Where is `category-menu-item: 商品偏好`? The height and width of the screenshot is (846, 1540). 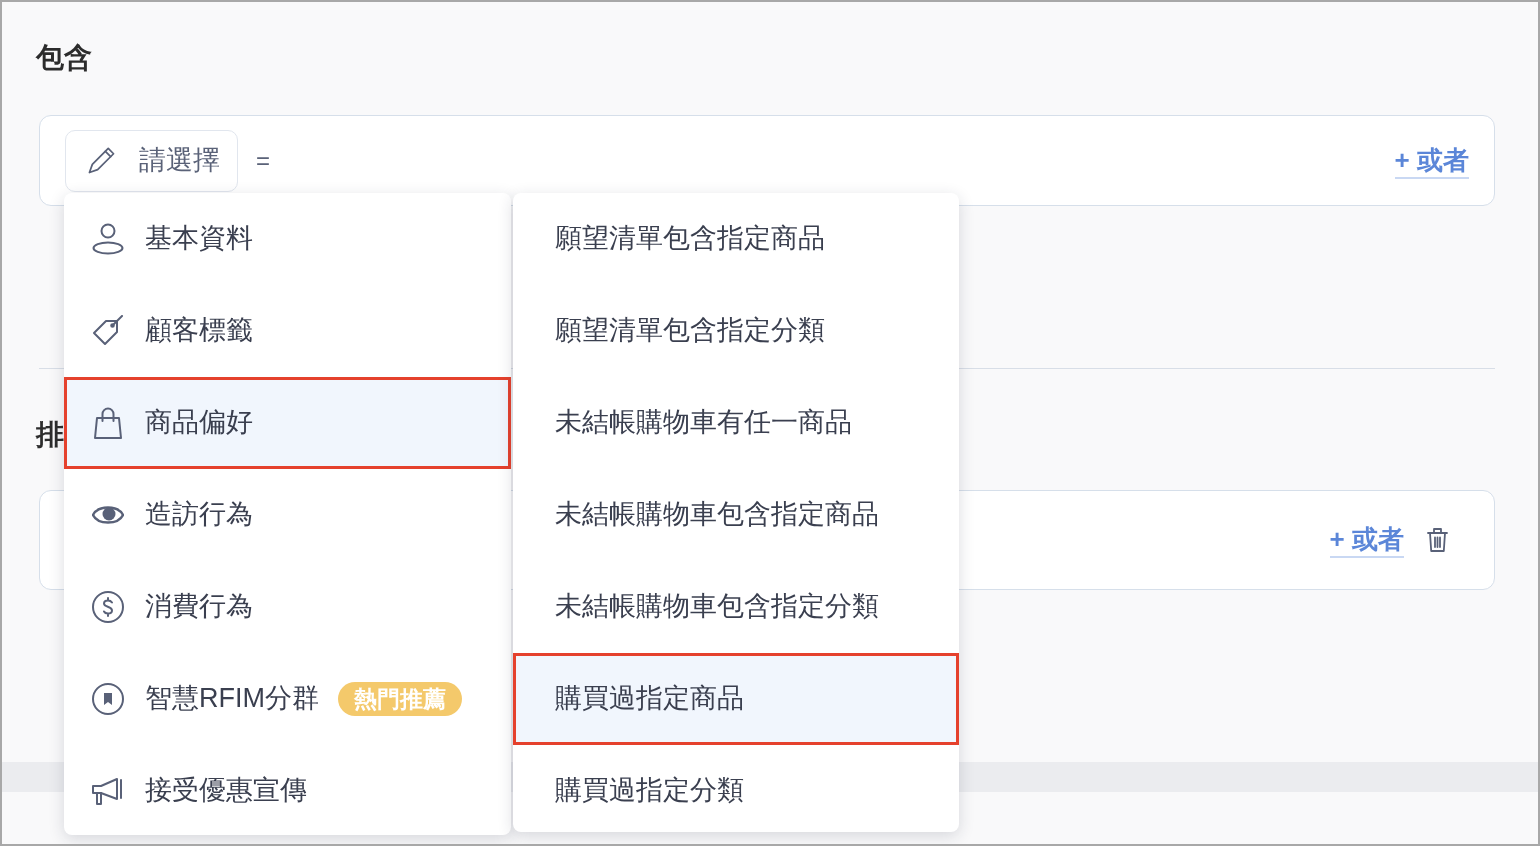 category-menu-item: 商品偏好 is located at coordinates (287, 422).